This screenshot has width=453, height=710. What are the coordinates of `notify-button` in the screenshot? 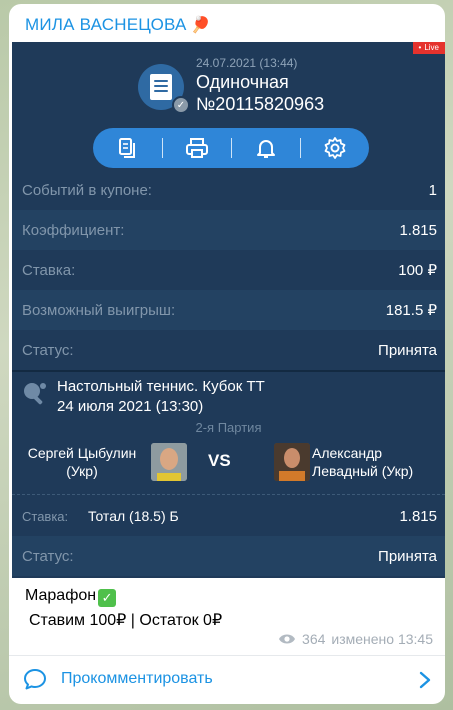 It's located at (265, 148).